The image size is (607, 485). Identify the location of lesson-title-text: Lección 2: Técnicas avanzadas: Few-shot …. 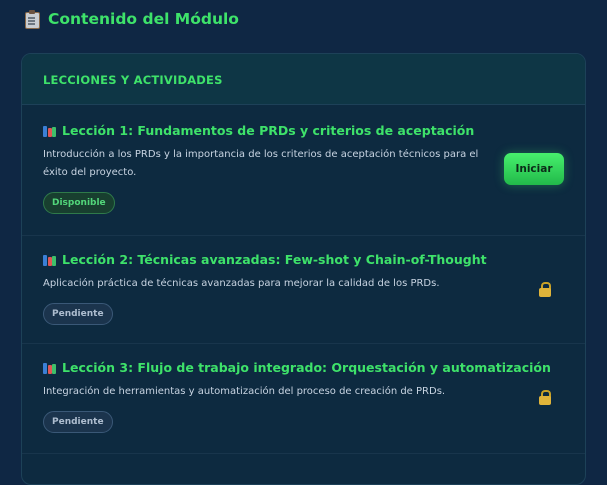
(274, 259).